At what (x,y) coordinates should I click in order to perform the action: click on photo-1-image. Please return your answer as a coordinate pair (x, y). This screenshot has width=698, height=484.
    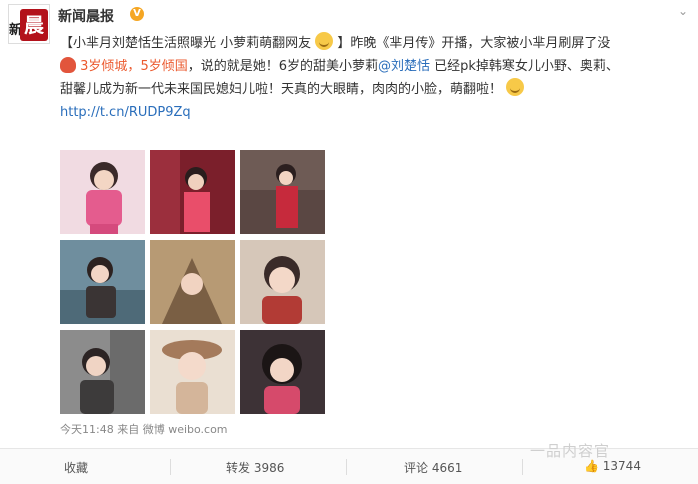
    Looking at the image, I should click on (102, 192).